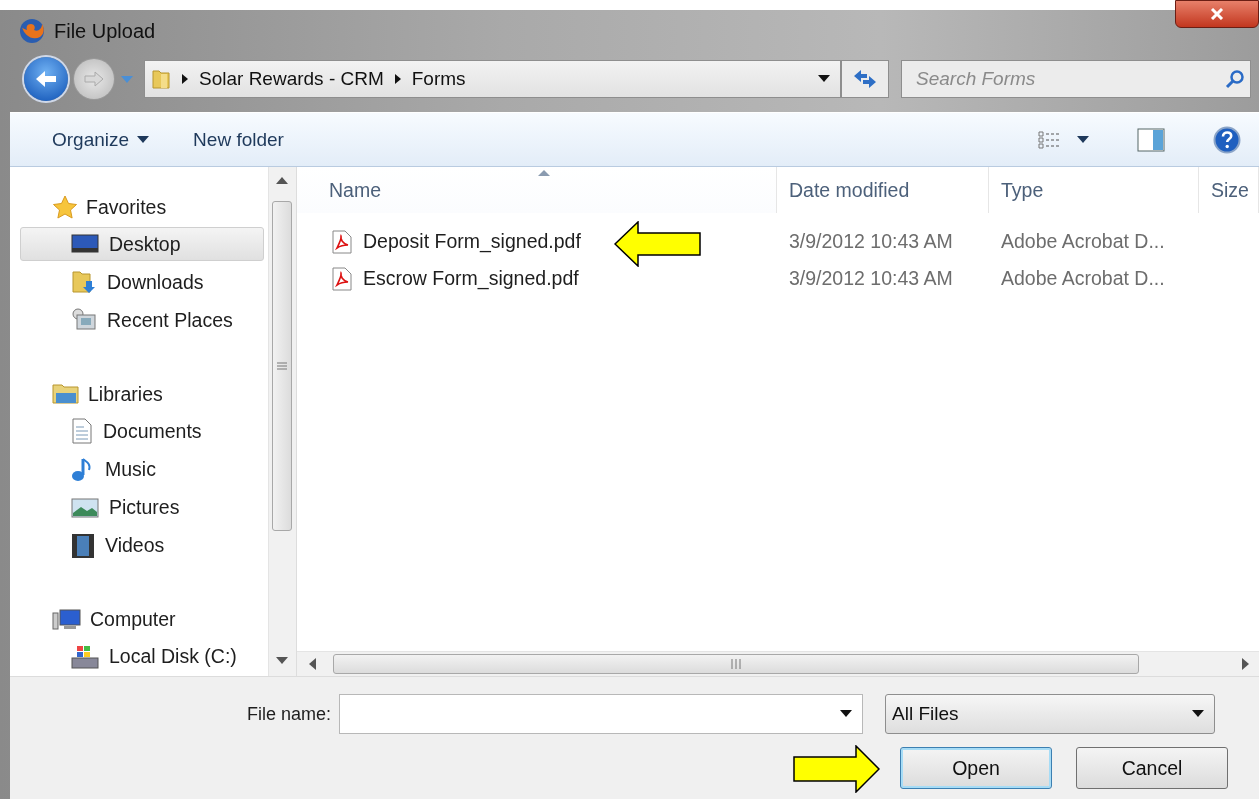  I want to click on help-icon, so click(1227, 139).